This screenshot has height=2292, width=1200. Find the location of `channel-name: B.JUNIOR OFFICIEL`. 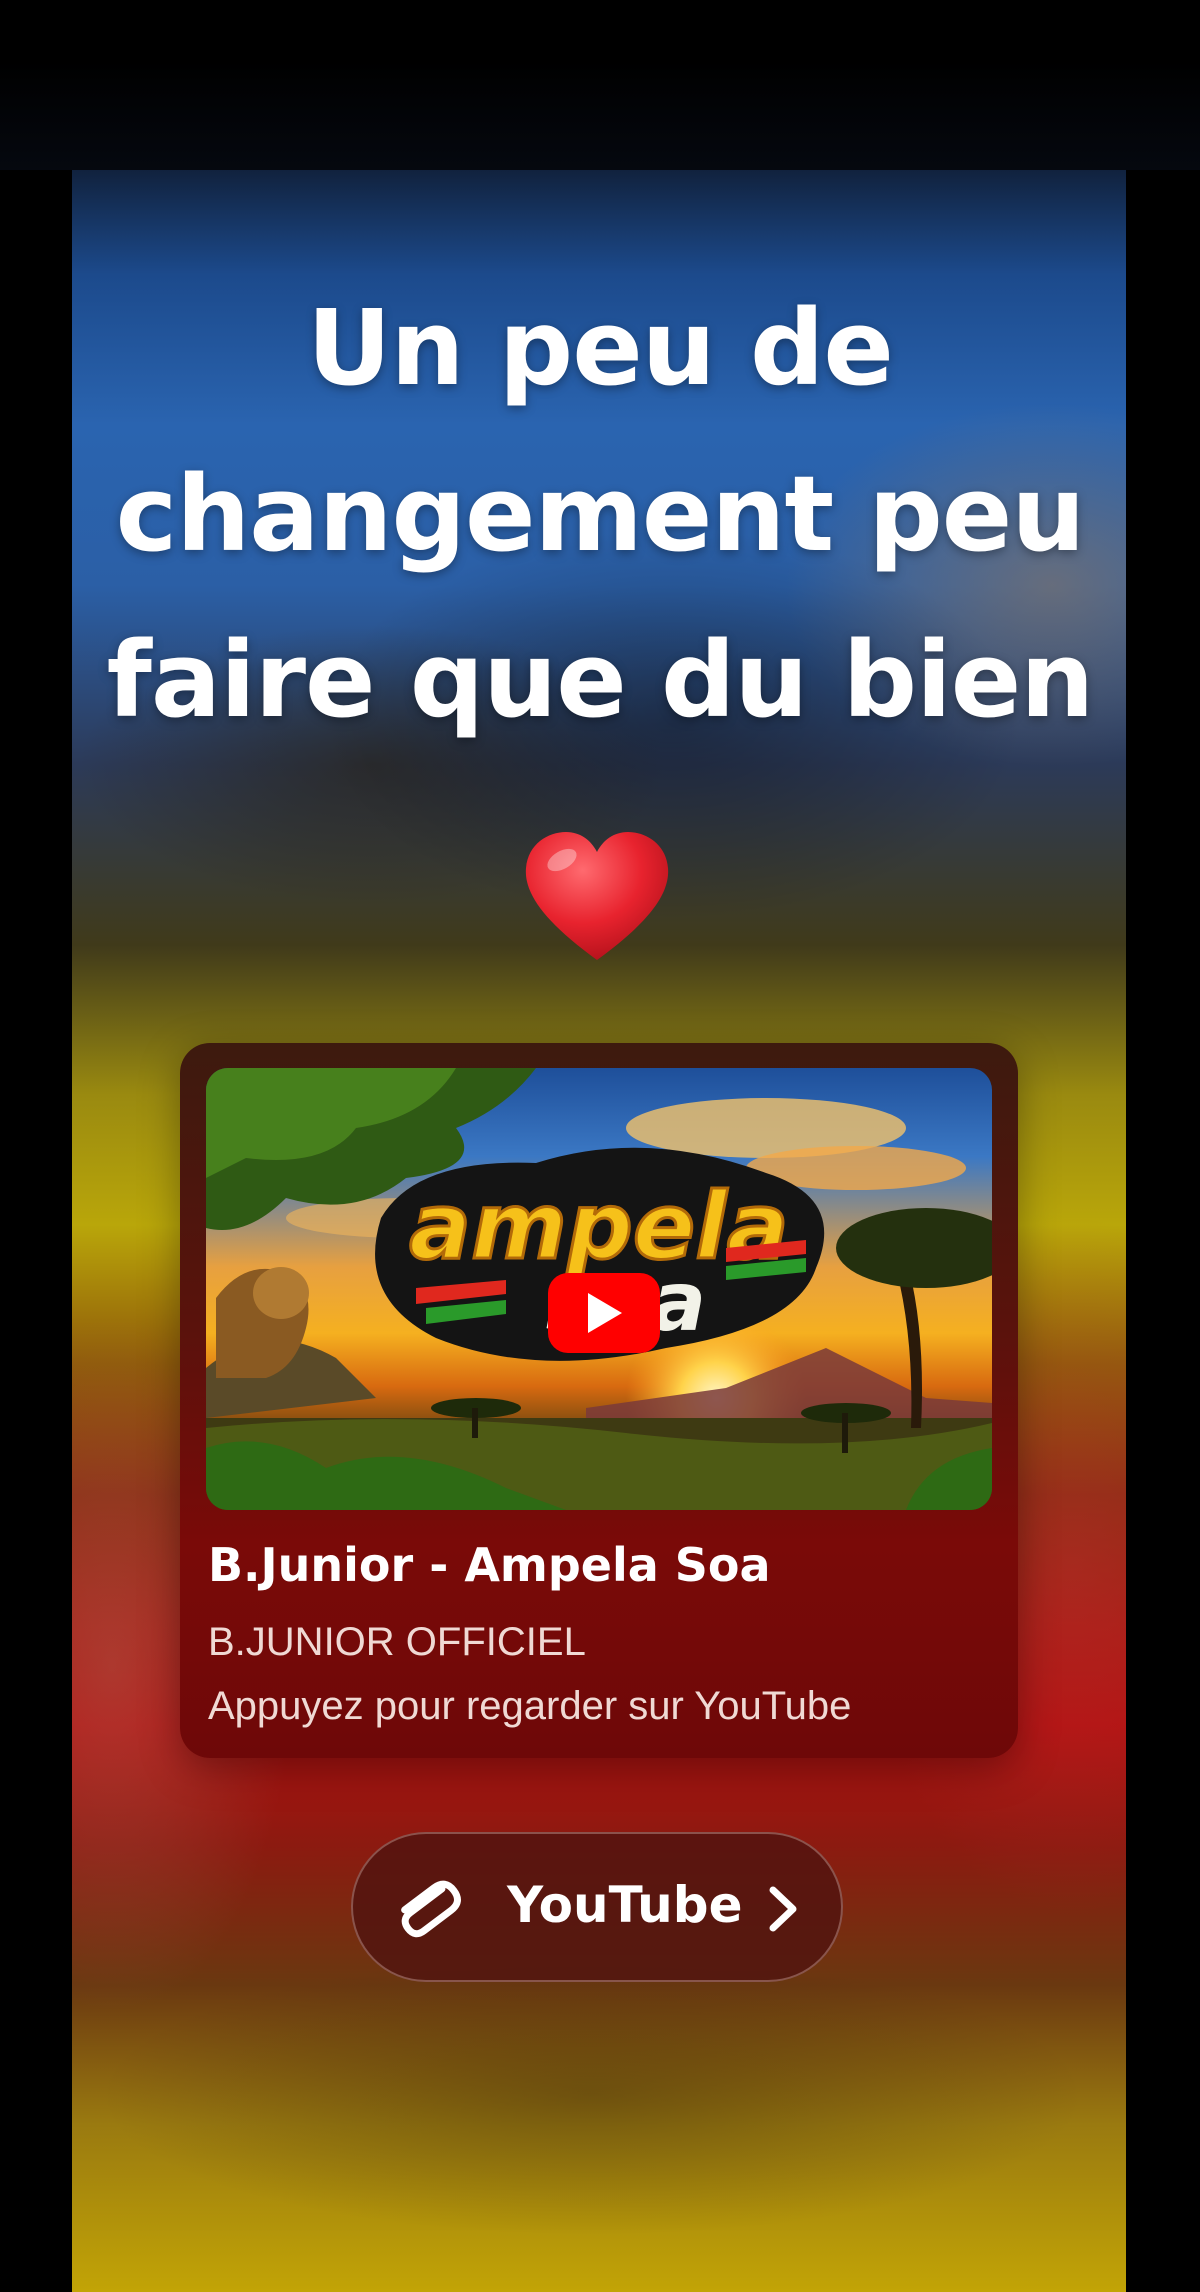

channel-name: B.JUNIOR OFFICIEL is located at coordinates (397, 1642).